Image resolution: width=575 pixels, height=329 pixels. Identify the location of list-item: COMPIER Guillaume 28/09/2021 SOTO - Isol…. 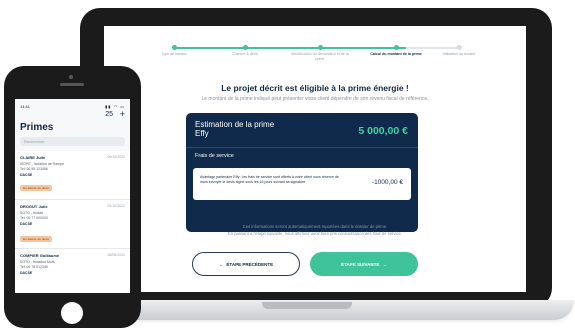
(72, 271).